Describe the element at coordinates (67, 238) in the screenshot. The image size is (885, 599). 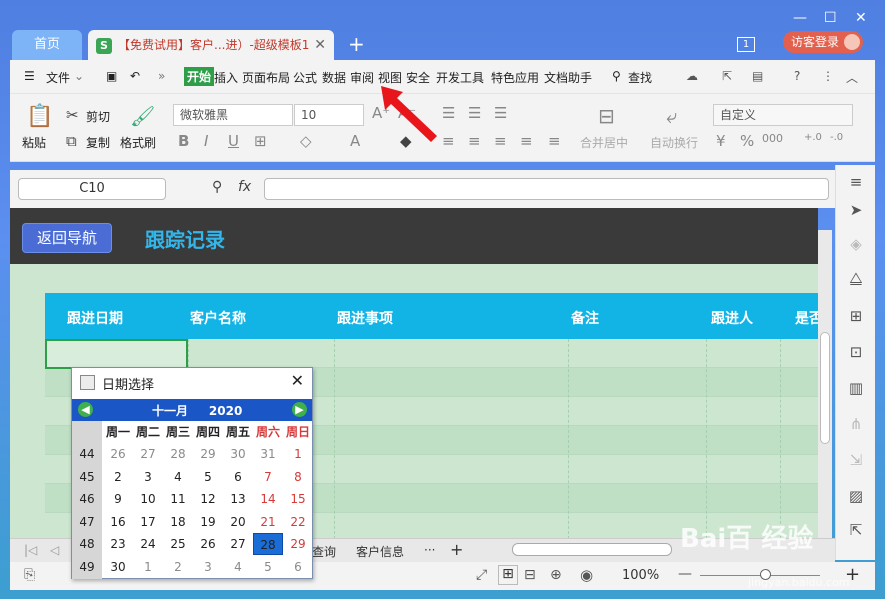
I see `back-navigation-button: 返回导航` at that location.